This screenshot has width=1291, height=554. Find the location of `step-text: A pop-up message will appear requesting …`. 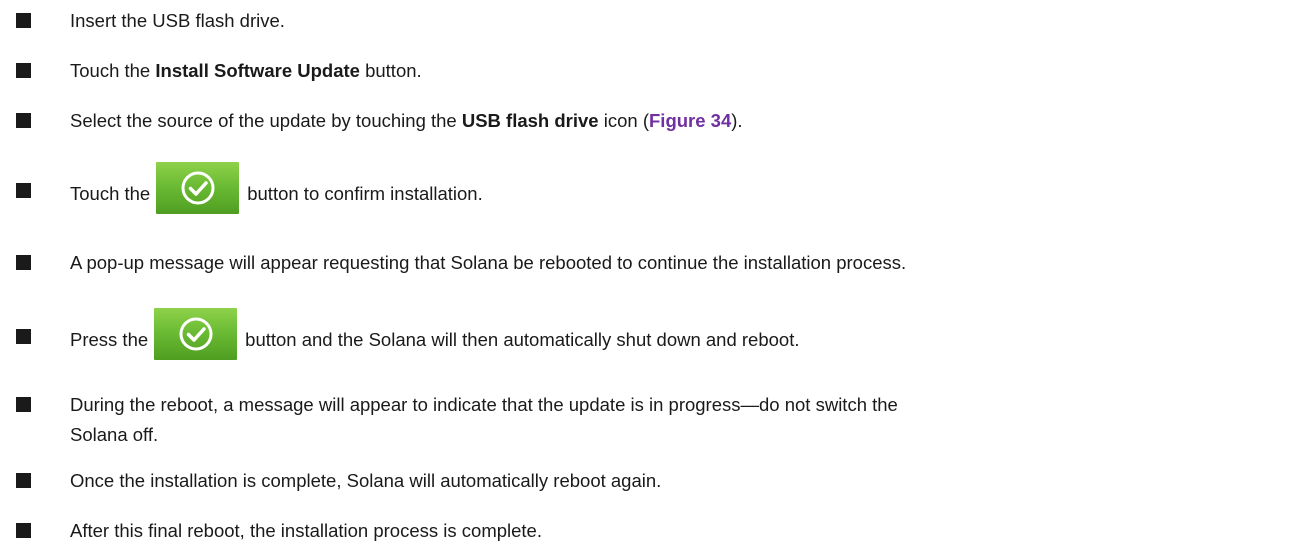

step-text: A pop-up message will appear requesting … is located at coordinates (488, 262).